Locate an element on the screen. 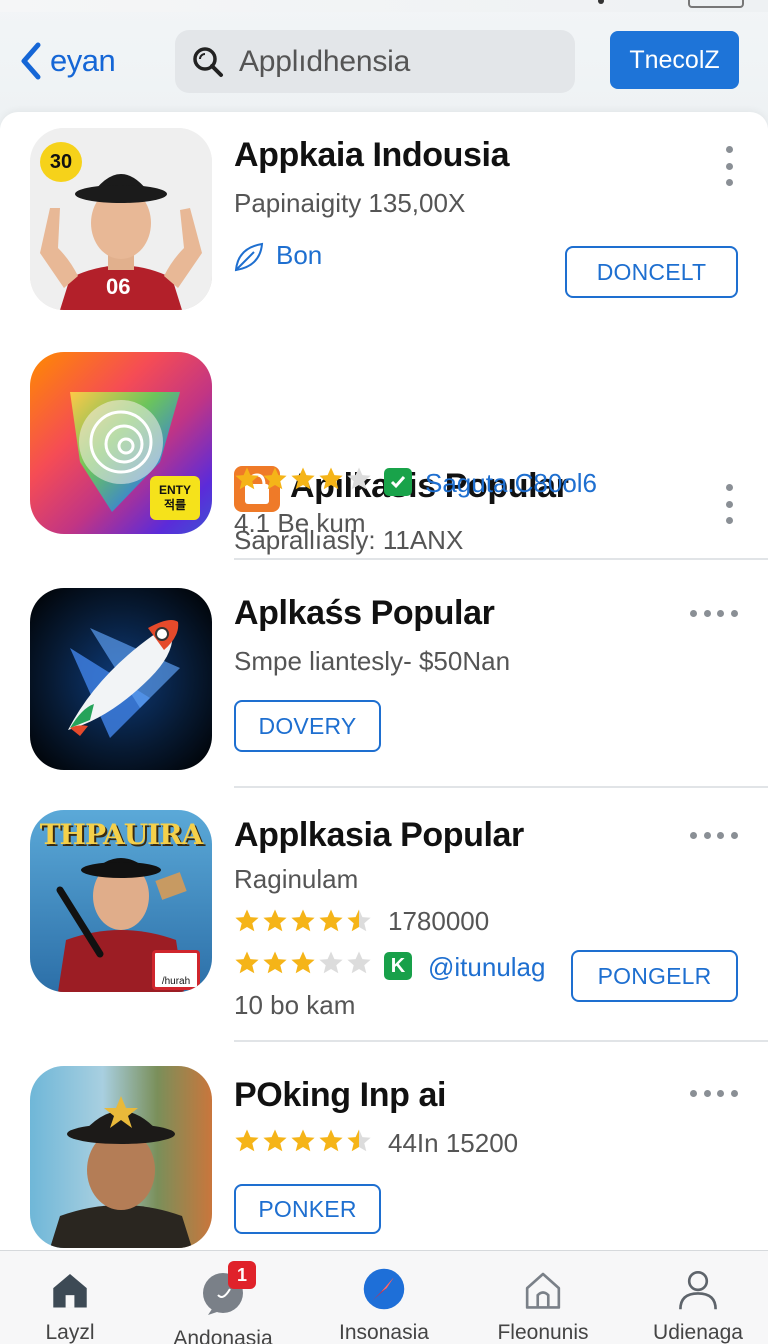 This screenshot has width=768, height=1344. chevron-left-icon is located at coordinates (31, 61).